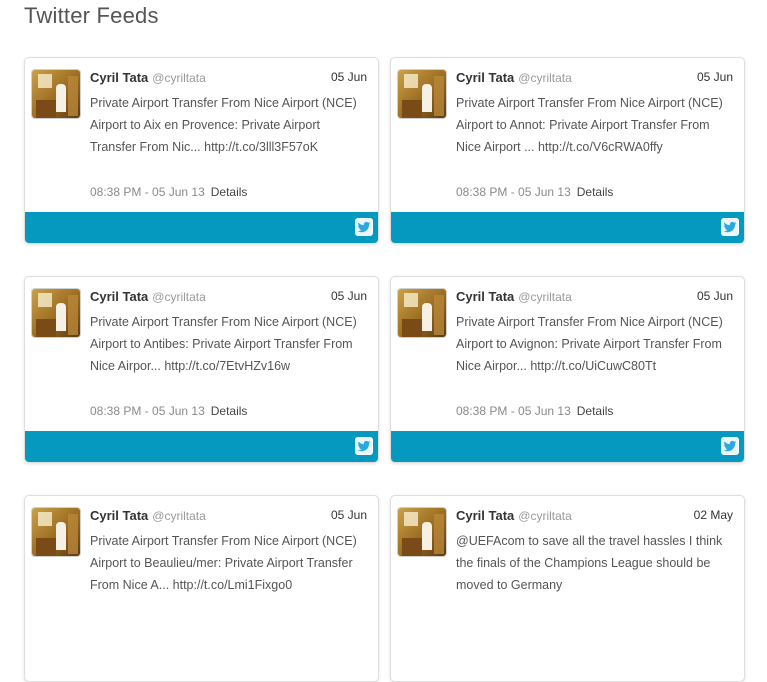  I want to click on tweet-line: Nice Airport ... http://t.co/V6cRWA0ffy, so click(598, 147).